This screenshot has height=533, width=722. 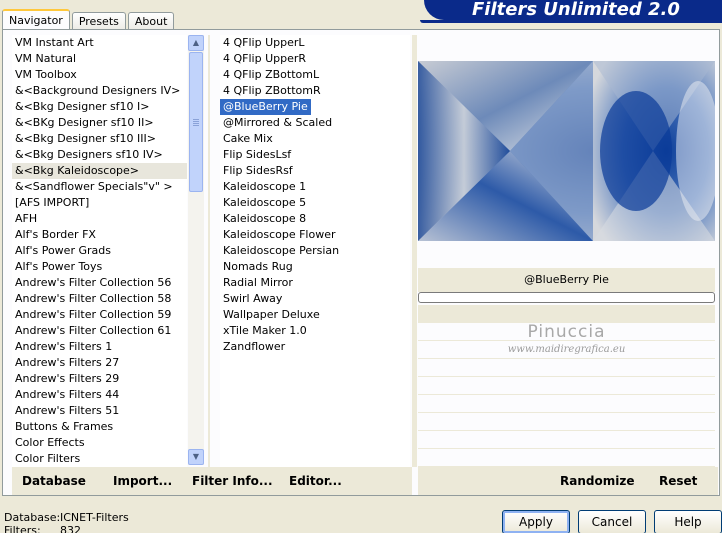 What do you see at coordinates (612, 521) in the screenshot?
I see `cancel-button: Cancel` at bounding box center [612, 521].